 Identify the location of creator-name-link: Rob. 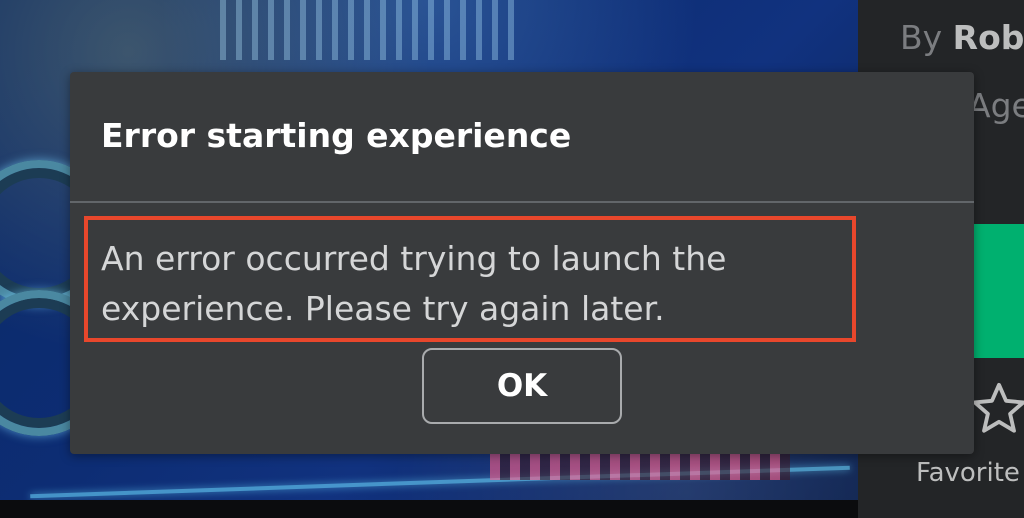
(988, 37).